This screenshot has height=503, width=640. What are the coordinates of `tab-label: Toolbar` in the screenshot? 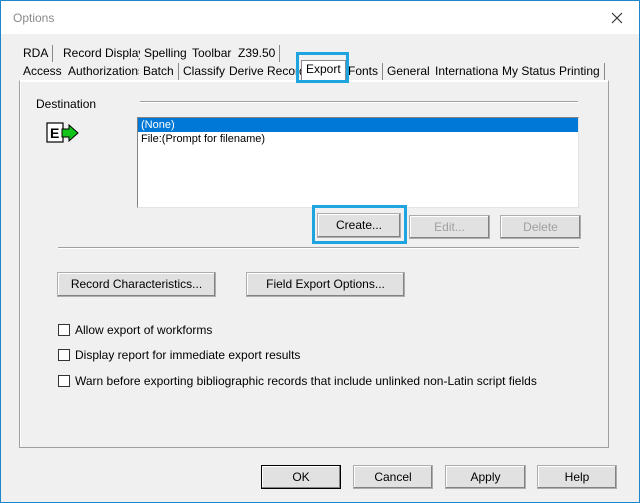 It's located at (212, 53).